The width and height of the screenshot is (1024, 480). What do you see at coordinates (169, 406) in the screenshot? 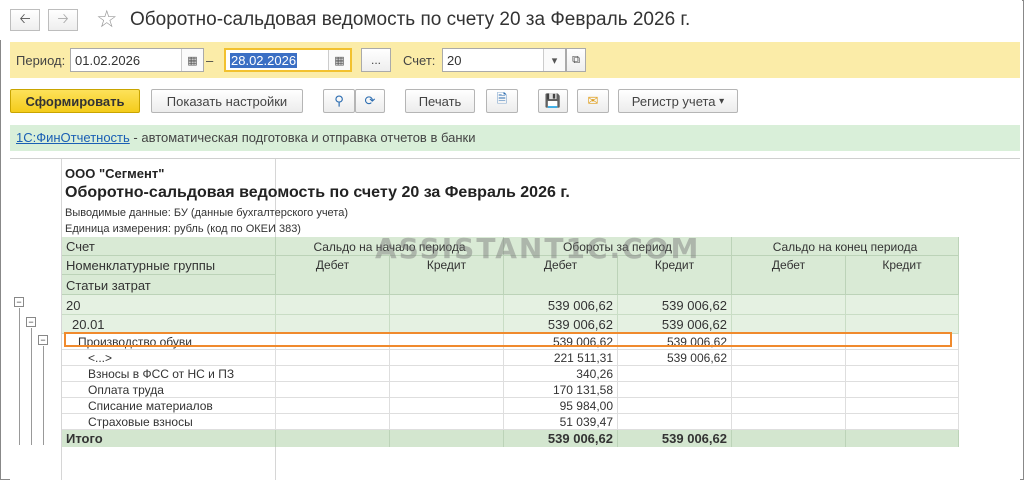
I see `table-row-name: Списание материалов` at bounding box center [169, 406].